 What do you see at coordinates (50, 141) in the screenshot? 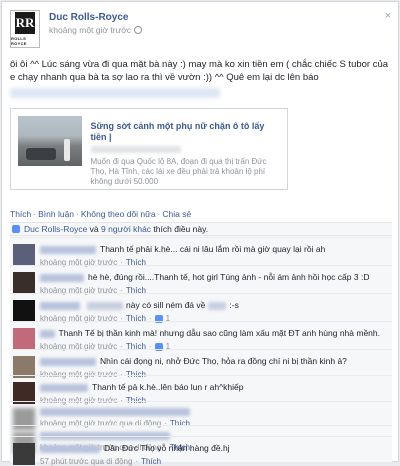
I see `link-thumbnail` at bounding box center [50, 141].